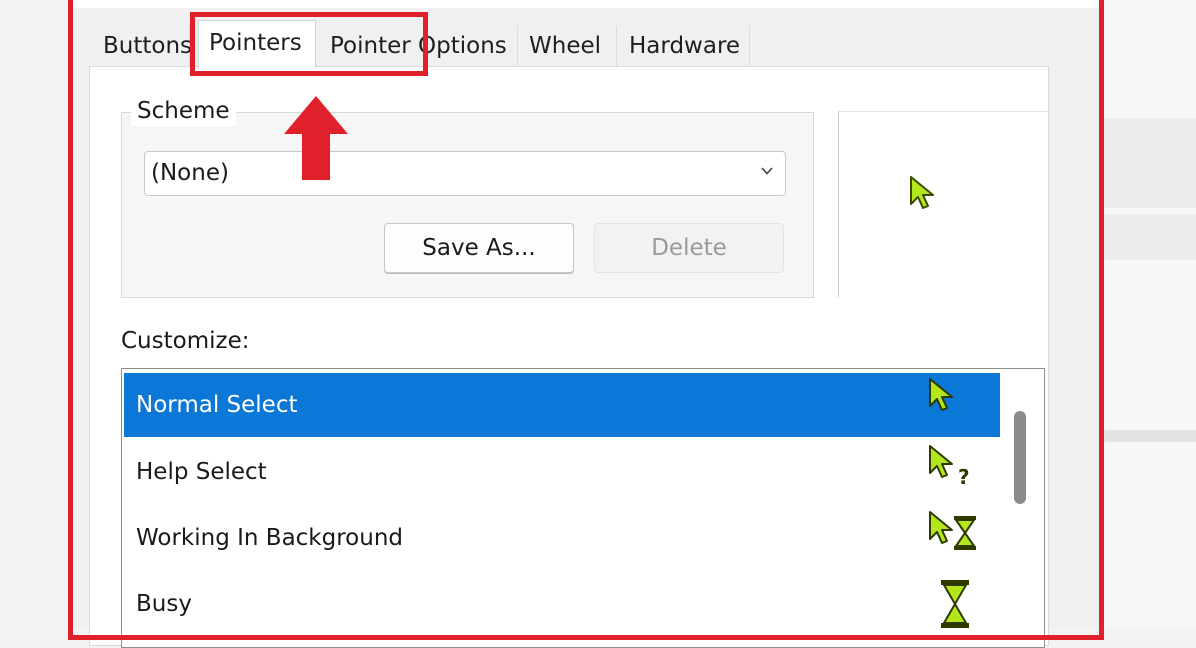 Image resolution: width=1196 pixels, height=648 pixels. I want to click on red-arrow-icon, so click(316, 138).